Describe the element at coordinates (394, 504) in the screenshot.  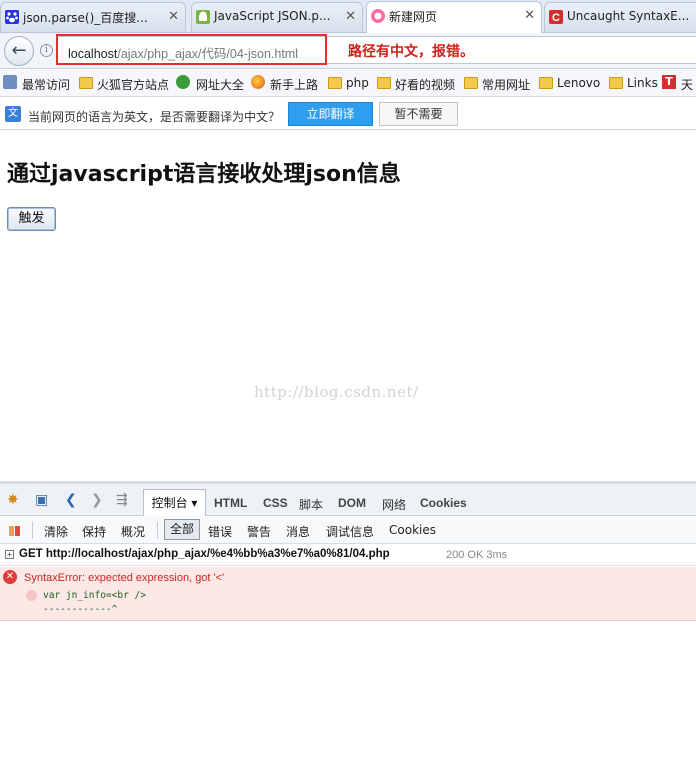
I see `tab-net: 网络` at that location.